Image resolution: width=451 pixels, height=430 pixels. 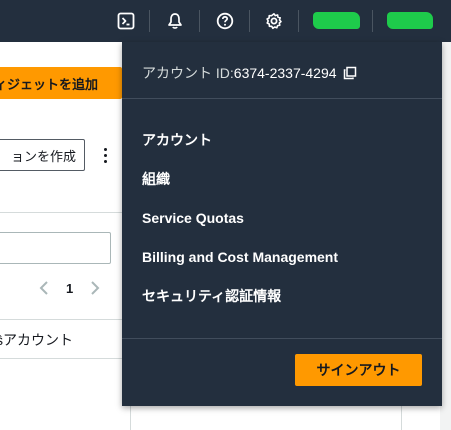 I want to click on help-icon, so click(x=225, y=21).